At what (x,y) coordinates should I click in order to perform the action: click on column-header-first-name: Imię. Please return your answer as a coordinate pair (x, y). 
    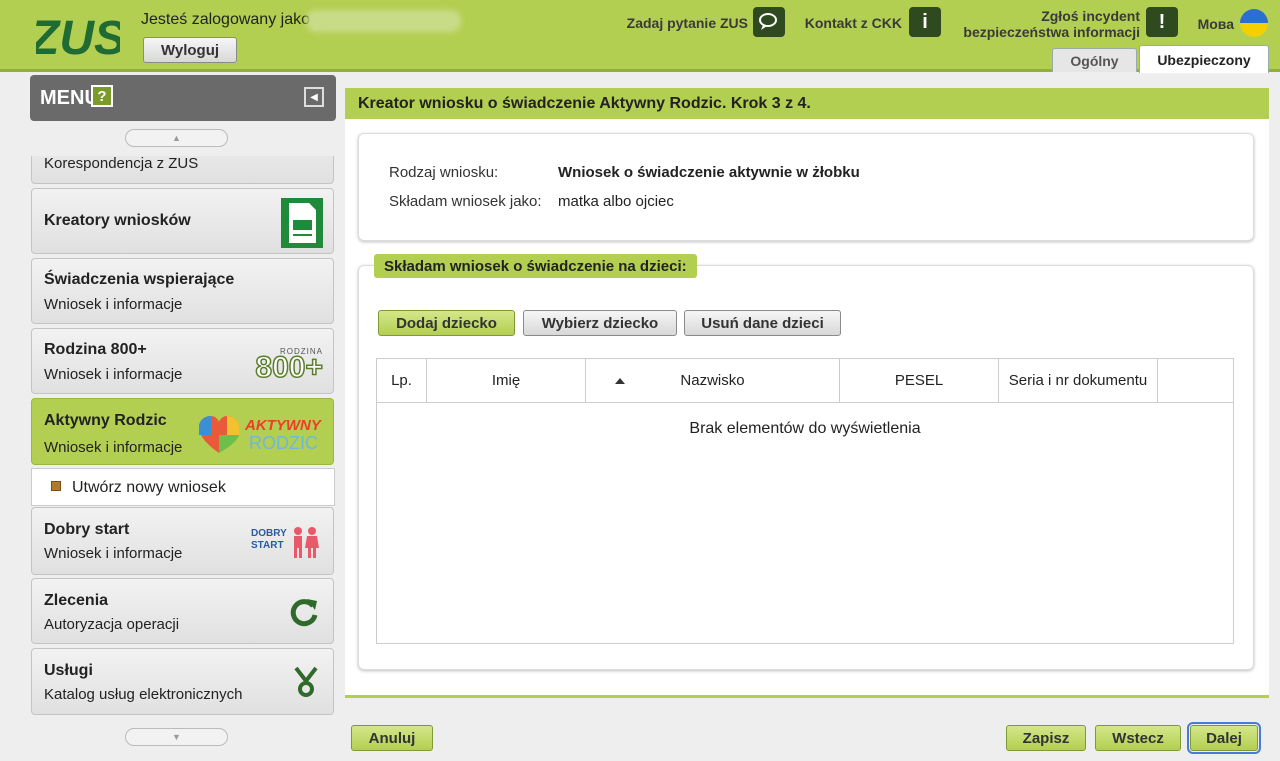
    Looking at the image, I should click on (526, 381).